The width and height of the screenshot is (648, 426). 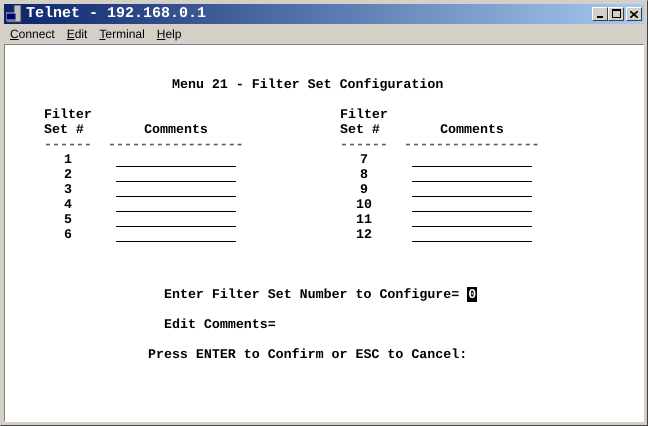 I want to click on edit-comments-label: Edit Comments=, so click(x=220, y=324).